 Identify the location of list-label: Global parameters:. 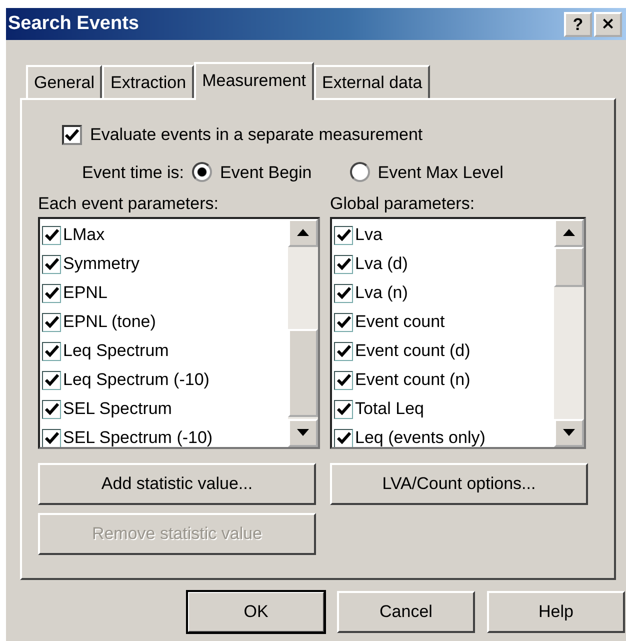
(403, 204).